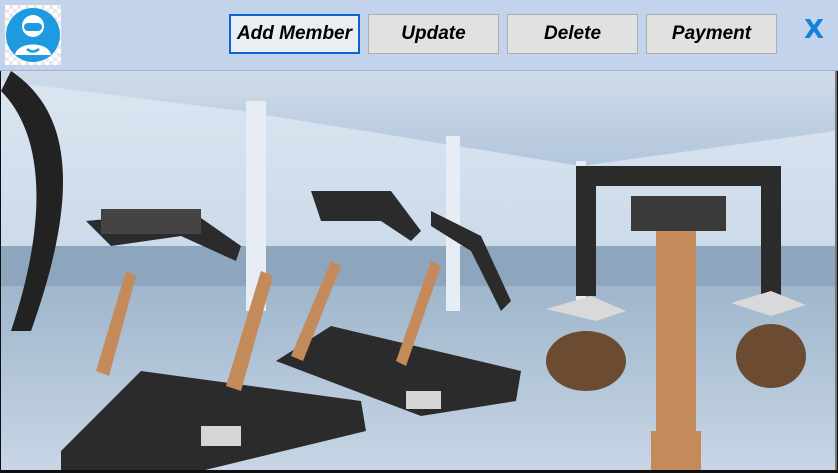  I want to click on user-avatar-icon, so click(33, 35).